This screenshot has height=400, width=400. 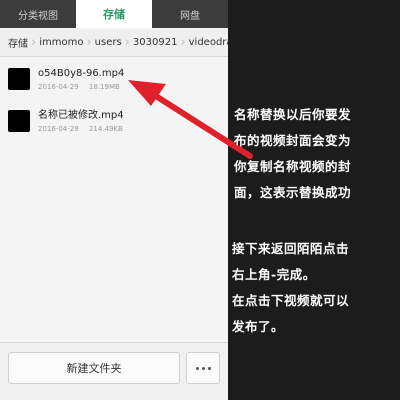 I want to click on tab-bar: 分类视图 存储 网盘, so click(x=114, y=14).